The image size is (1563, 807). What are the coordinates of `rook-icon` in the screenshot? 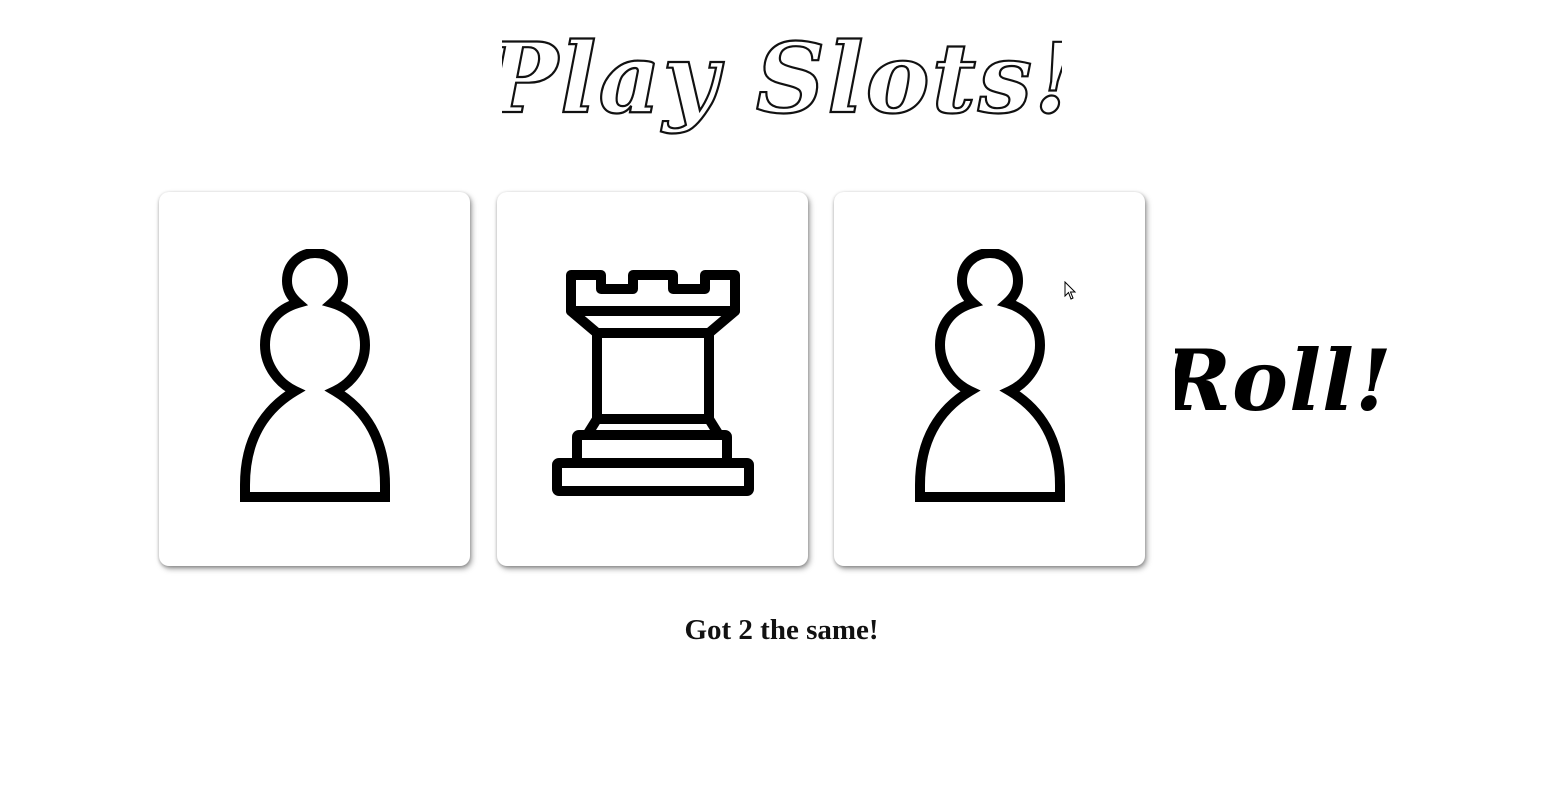 It's located at (652, 383).